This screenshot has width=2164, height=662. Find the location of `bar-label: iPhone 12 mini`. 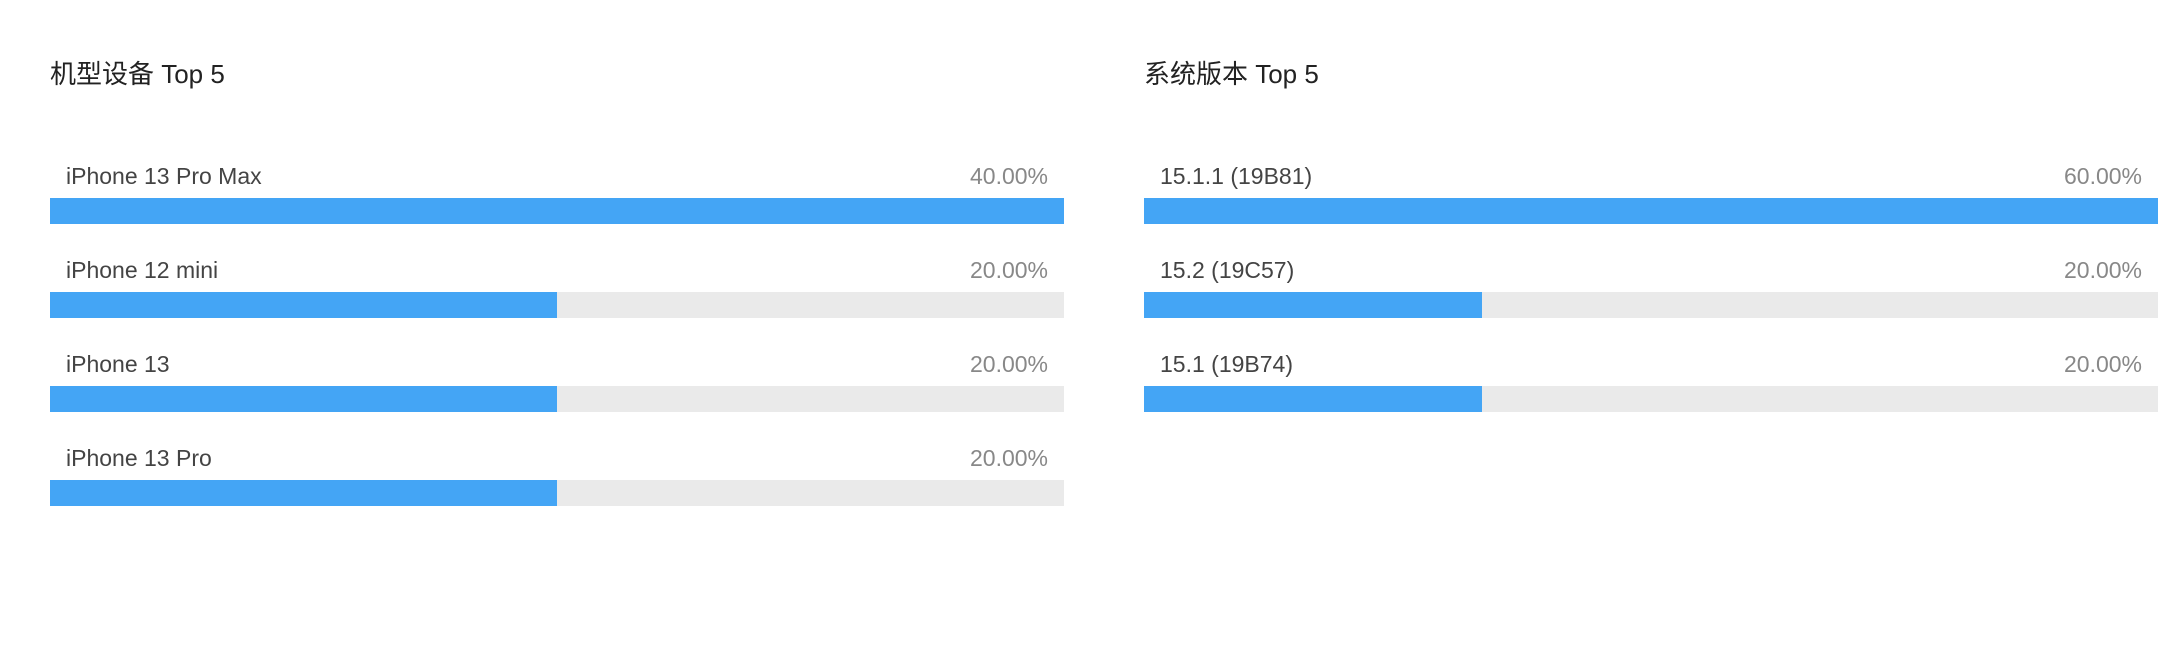

bar-label: iPhone 12 mini is located at coordinates (142, 270).